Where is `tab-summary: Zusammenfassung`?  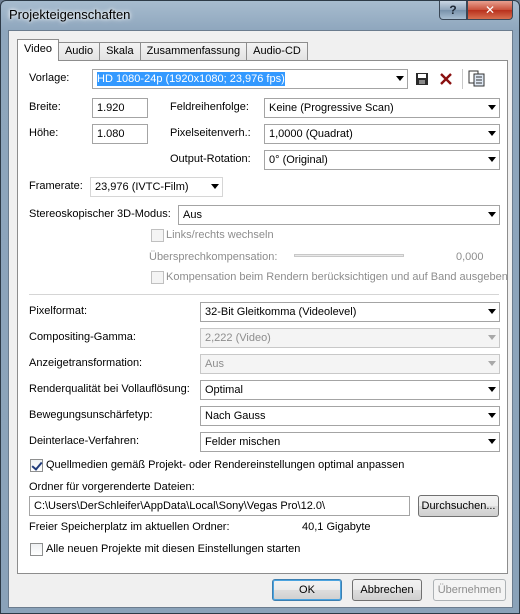 tab-summary: Zusammenfassung is located at coordinates (193, 51).